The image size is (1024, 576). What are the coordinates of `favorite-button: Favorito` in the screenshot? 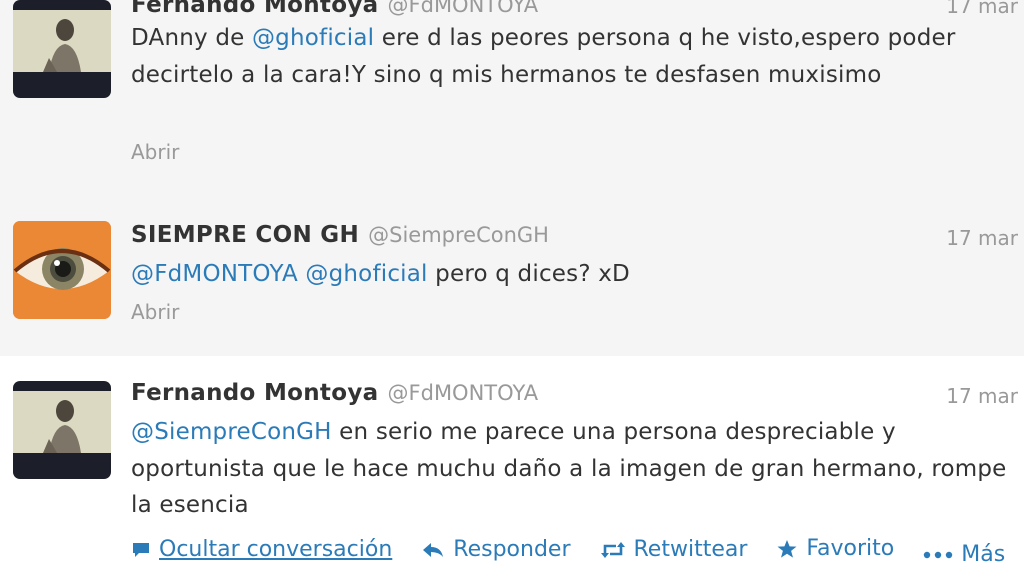 It's located at (835, 548).